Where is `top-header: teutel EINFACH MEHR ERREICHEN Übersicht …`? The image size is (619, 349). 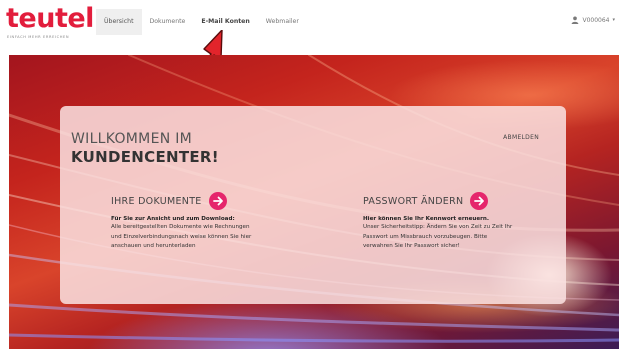
top-header: teutel EINFACH MEHR ERREICHEN Übersicht … is located at coordinates (309, 23).